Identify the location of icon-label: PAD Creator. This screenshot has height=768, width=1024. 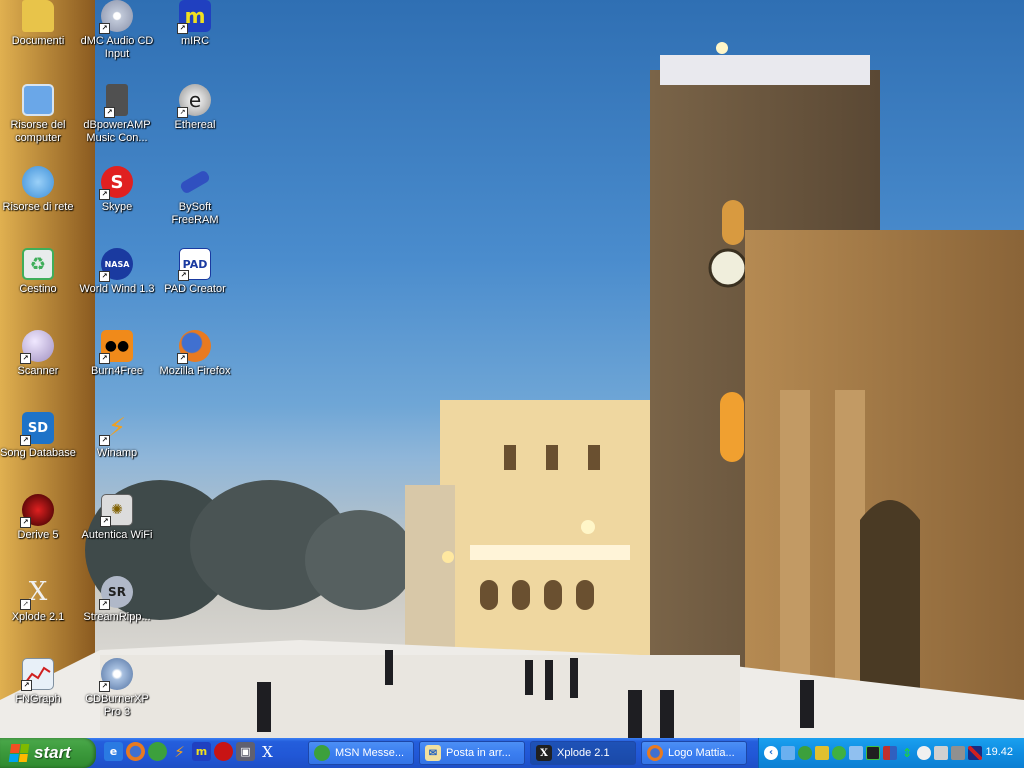
(195, 289).